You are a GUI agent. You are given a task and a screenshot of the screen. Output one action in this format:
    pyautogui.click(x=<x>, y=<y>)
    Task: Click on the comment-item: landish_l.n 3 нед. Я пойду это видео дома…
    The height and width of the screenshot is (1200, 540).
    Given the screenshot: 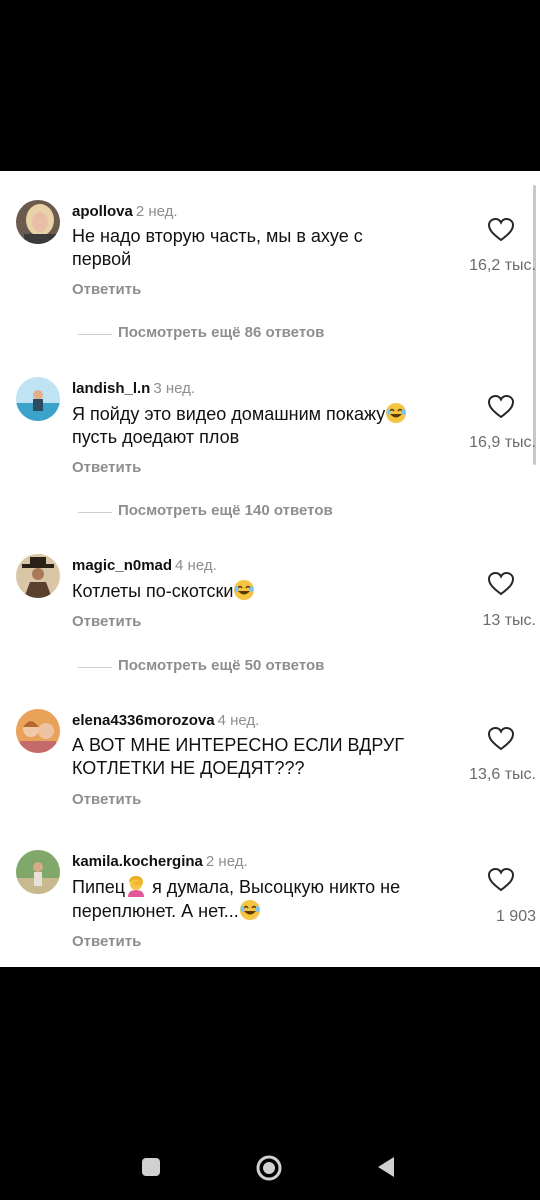 What is the action you would take?
    pyautogui.click(x=270, y=442)
    